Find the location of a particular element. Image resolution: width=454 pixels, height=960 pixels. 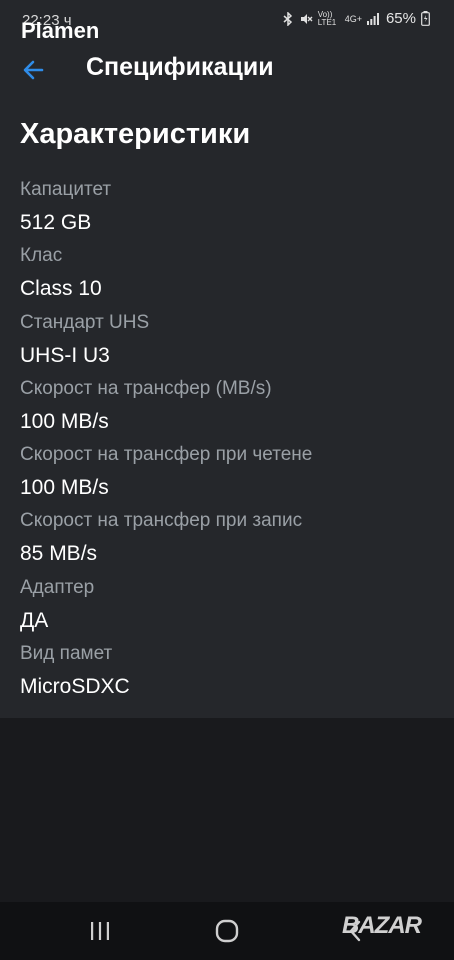

home-icon is located at coordinates (227, 931).